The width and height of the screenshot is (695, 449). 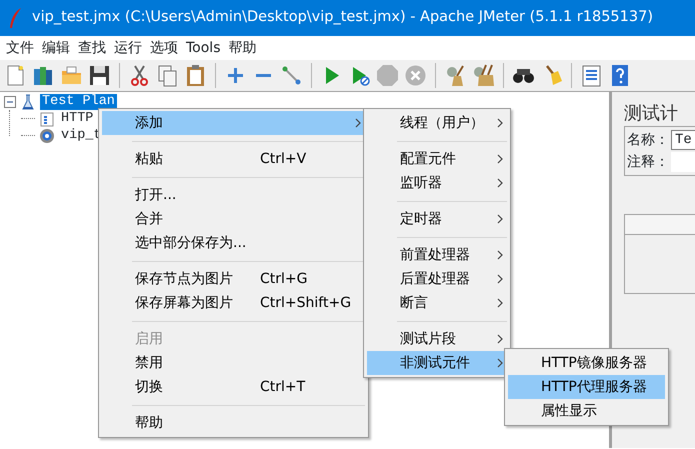 What do you see at coordinates (586, 363) in the screenshot?
I see `menu-item: HTTP镜像服务器` at bounding box center [586, 363].